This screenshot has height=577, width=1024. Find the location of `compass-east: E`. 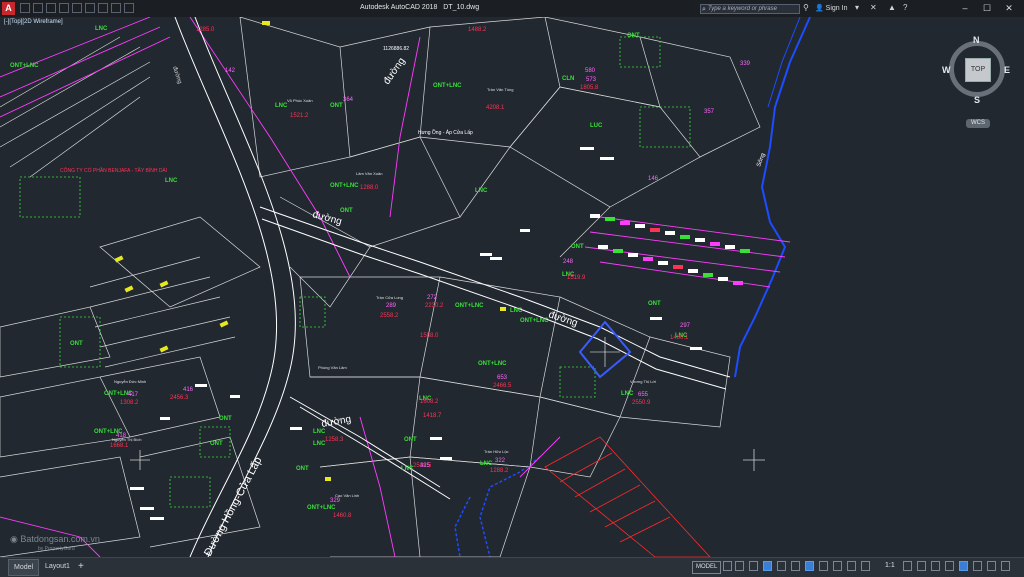

compass-east: E is located at coordinates (1007, 70).